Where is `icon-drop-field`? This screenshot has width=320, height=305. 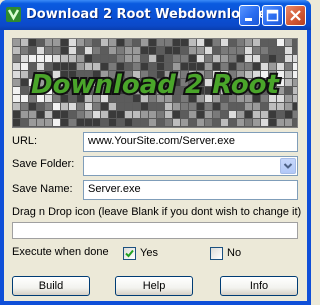
icon-drop-field is located at coordinates (155, 230).